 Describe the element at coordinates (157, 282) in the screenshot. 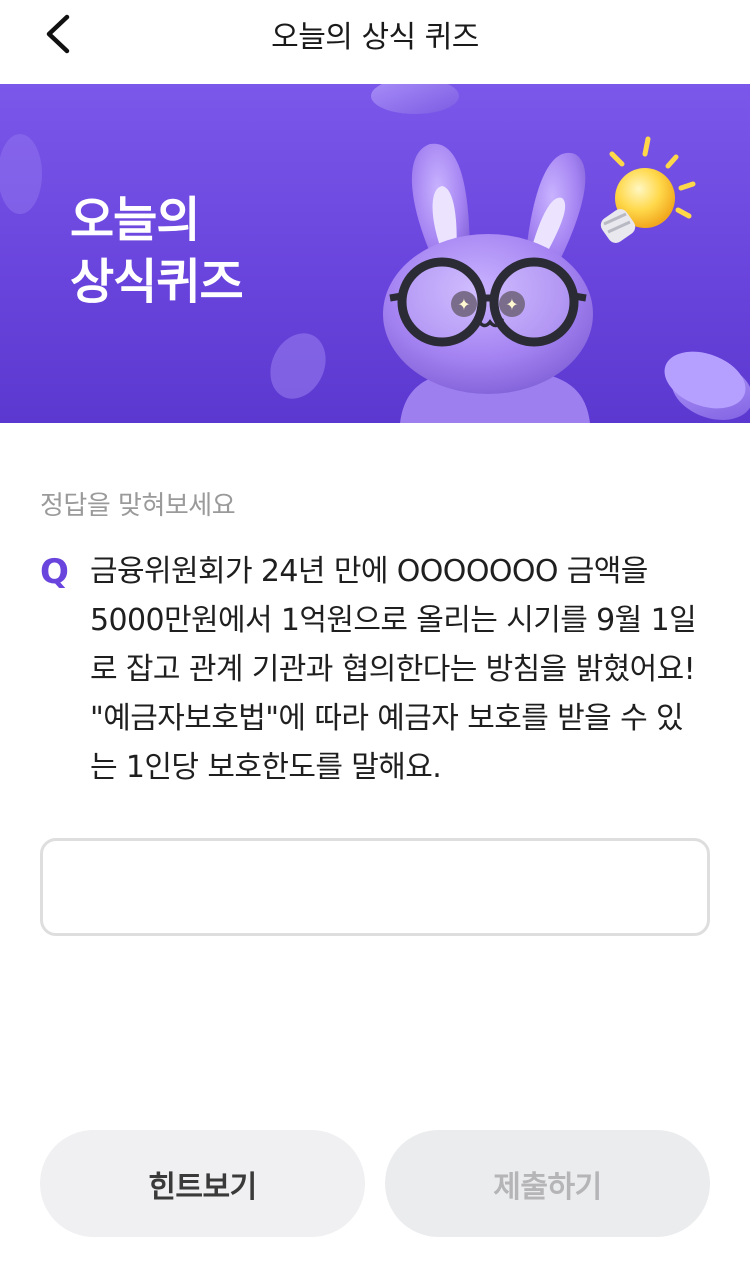

I see `banner-title-line2: 상식퀴즈` at that location.